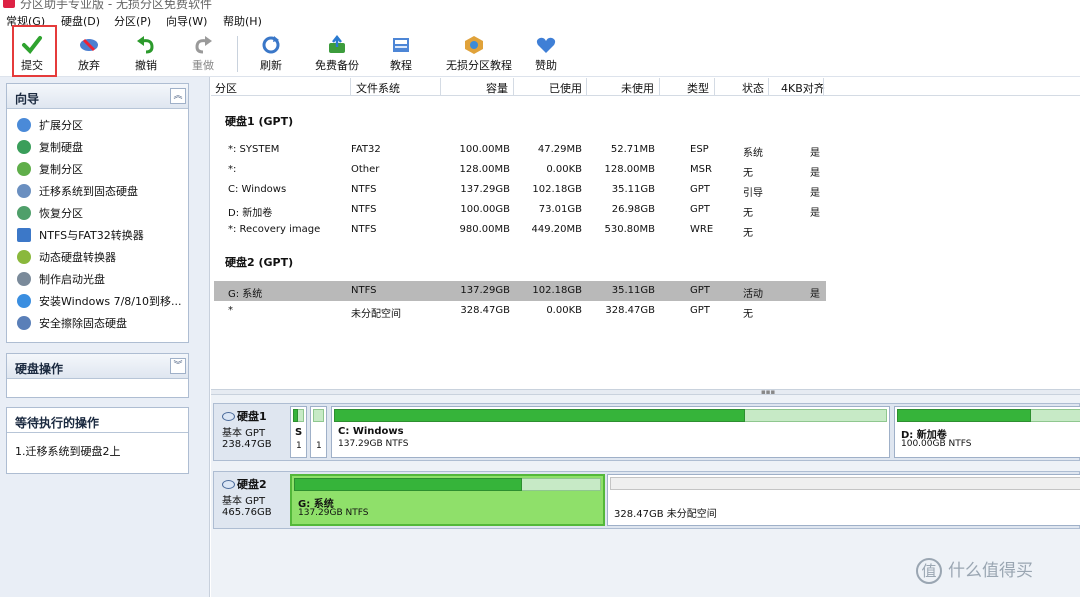  I want to click on boot-disc-icon, so click(24, 279).